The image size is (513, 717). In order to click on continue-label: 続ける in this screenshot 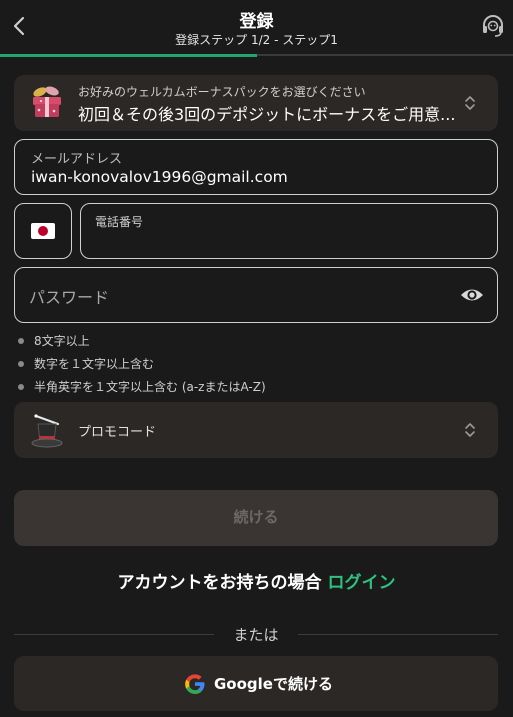, I will do `click(256, 517)`.